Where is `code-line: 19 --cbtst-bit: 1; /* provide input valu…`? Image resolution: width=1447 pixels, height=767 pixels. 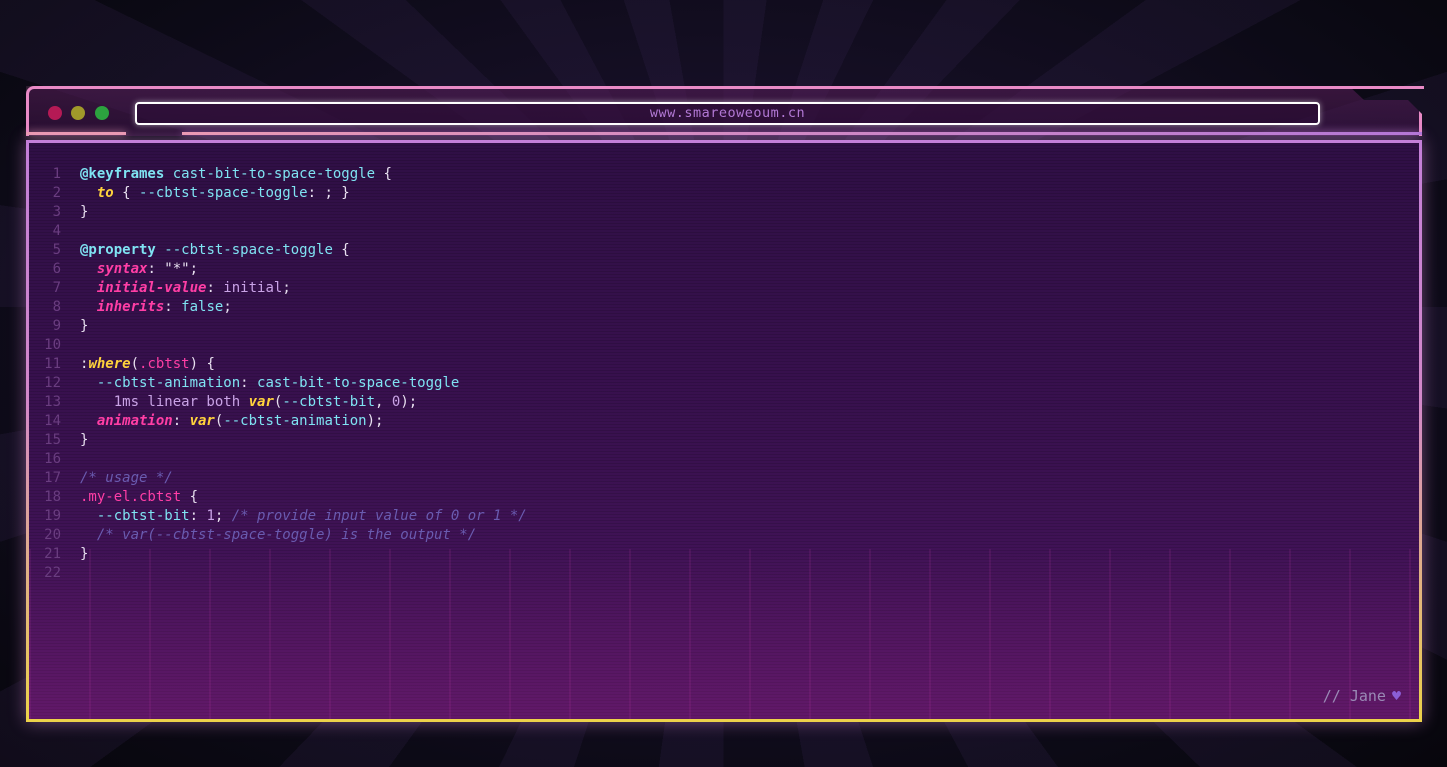
code-line: 19 --cbtst-bit: 1; /* provide input valu… is located at coordinates (278, 516).